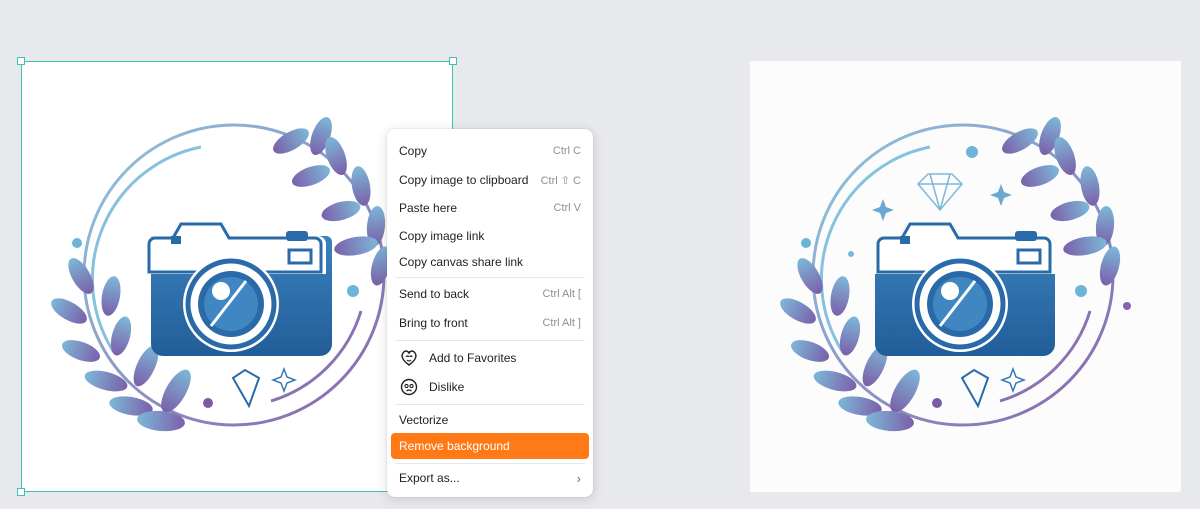 Image resolution: width=1200 pixels, height=509 pixels. What do you see at coordinates (561, 323) in the screenshot?
I see `menu-item-shortcut: Ctrl Alt ]` at bounding box center [561, 323].